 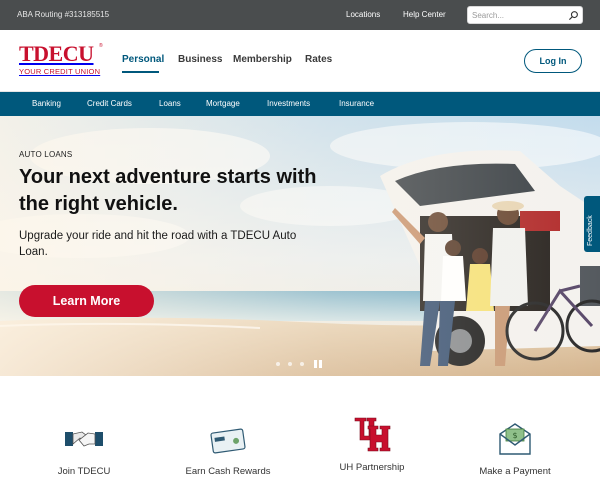 What do you see at coordinates (46, 154) in the screenshot?
I see `hero-eyebrow: AUTO LOANS` at bounding box center [46, 154].